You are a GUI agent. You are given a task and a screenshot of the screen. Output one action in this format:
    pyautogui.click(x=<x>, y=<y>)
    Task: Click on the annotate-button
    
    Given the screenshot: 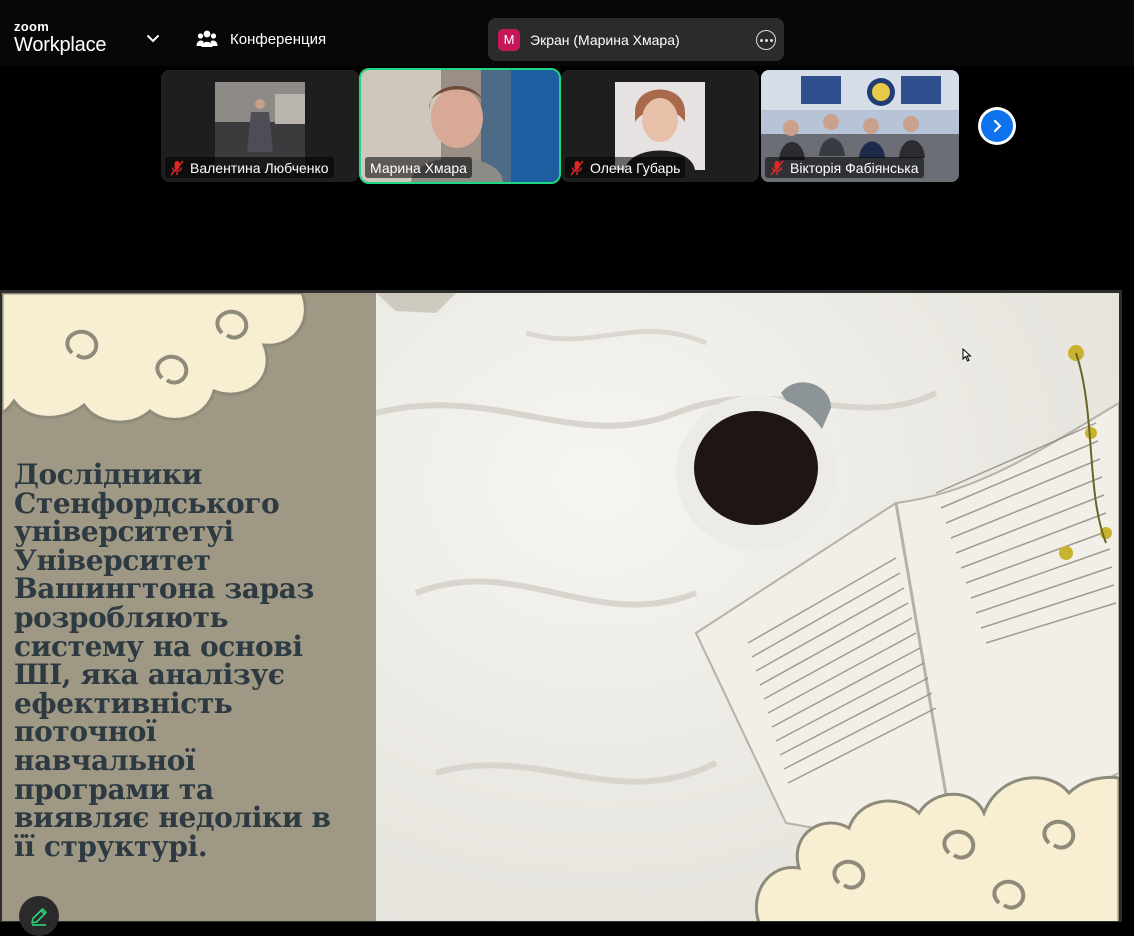 What is the action you would take?
    pyautogui.click(x=39, y=916)
    